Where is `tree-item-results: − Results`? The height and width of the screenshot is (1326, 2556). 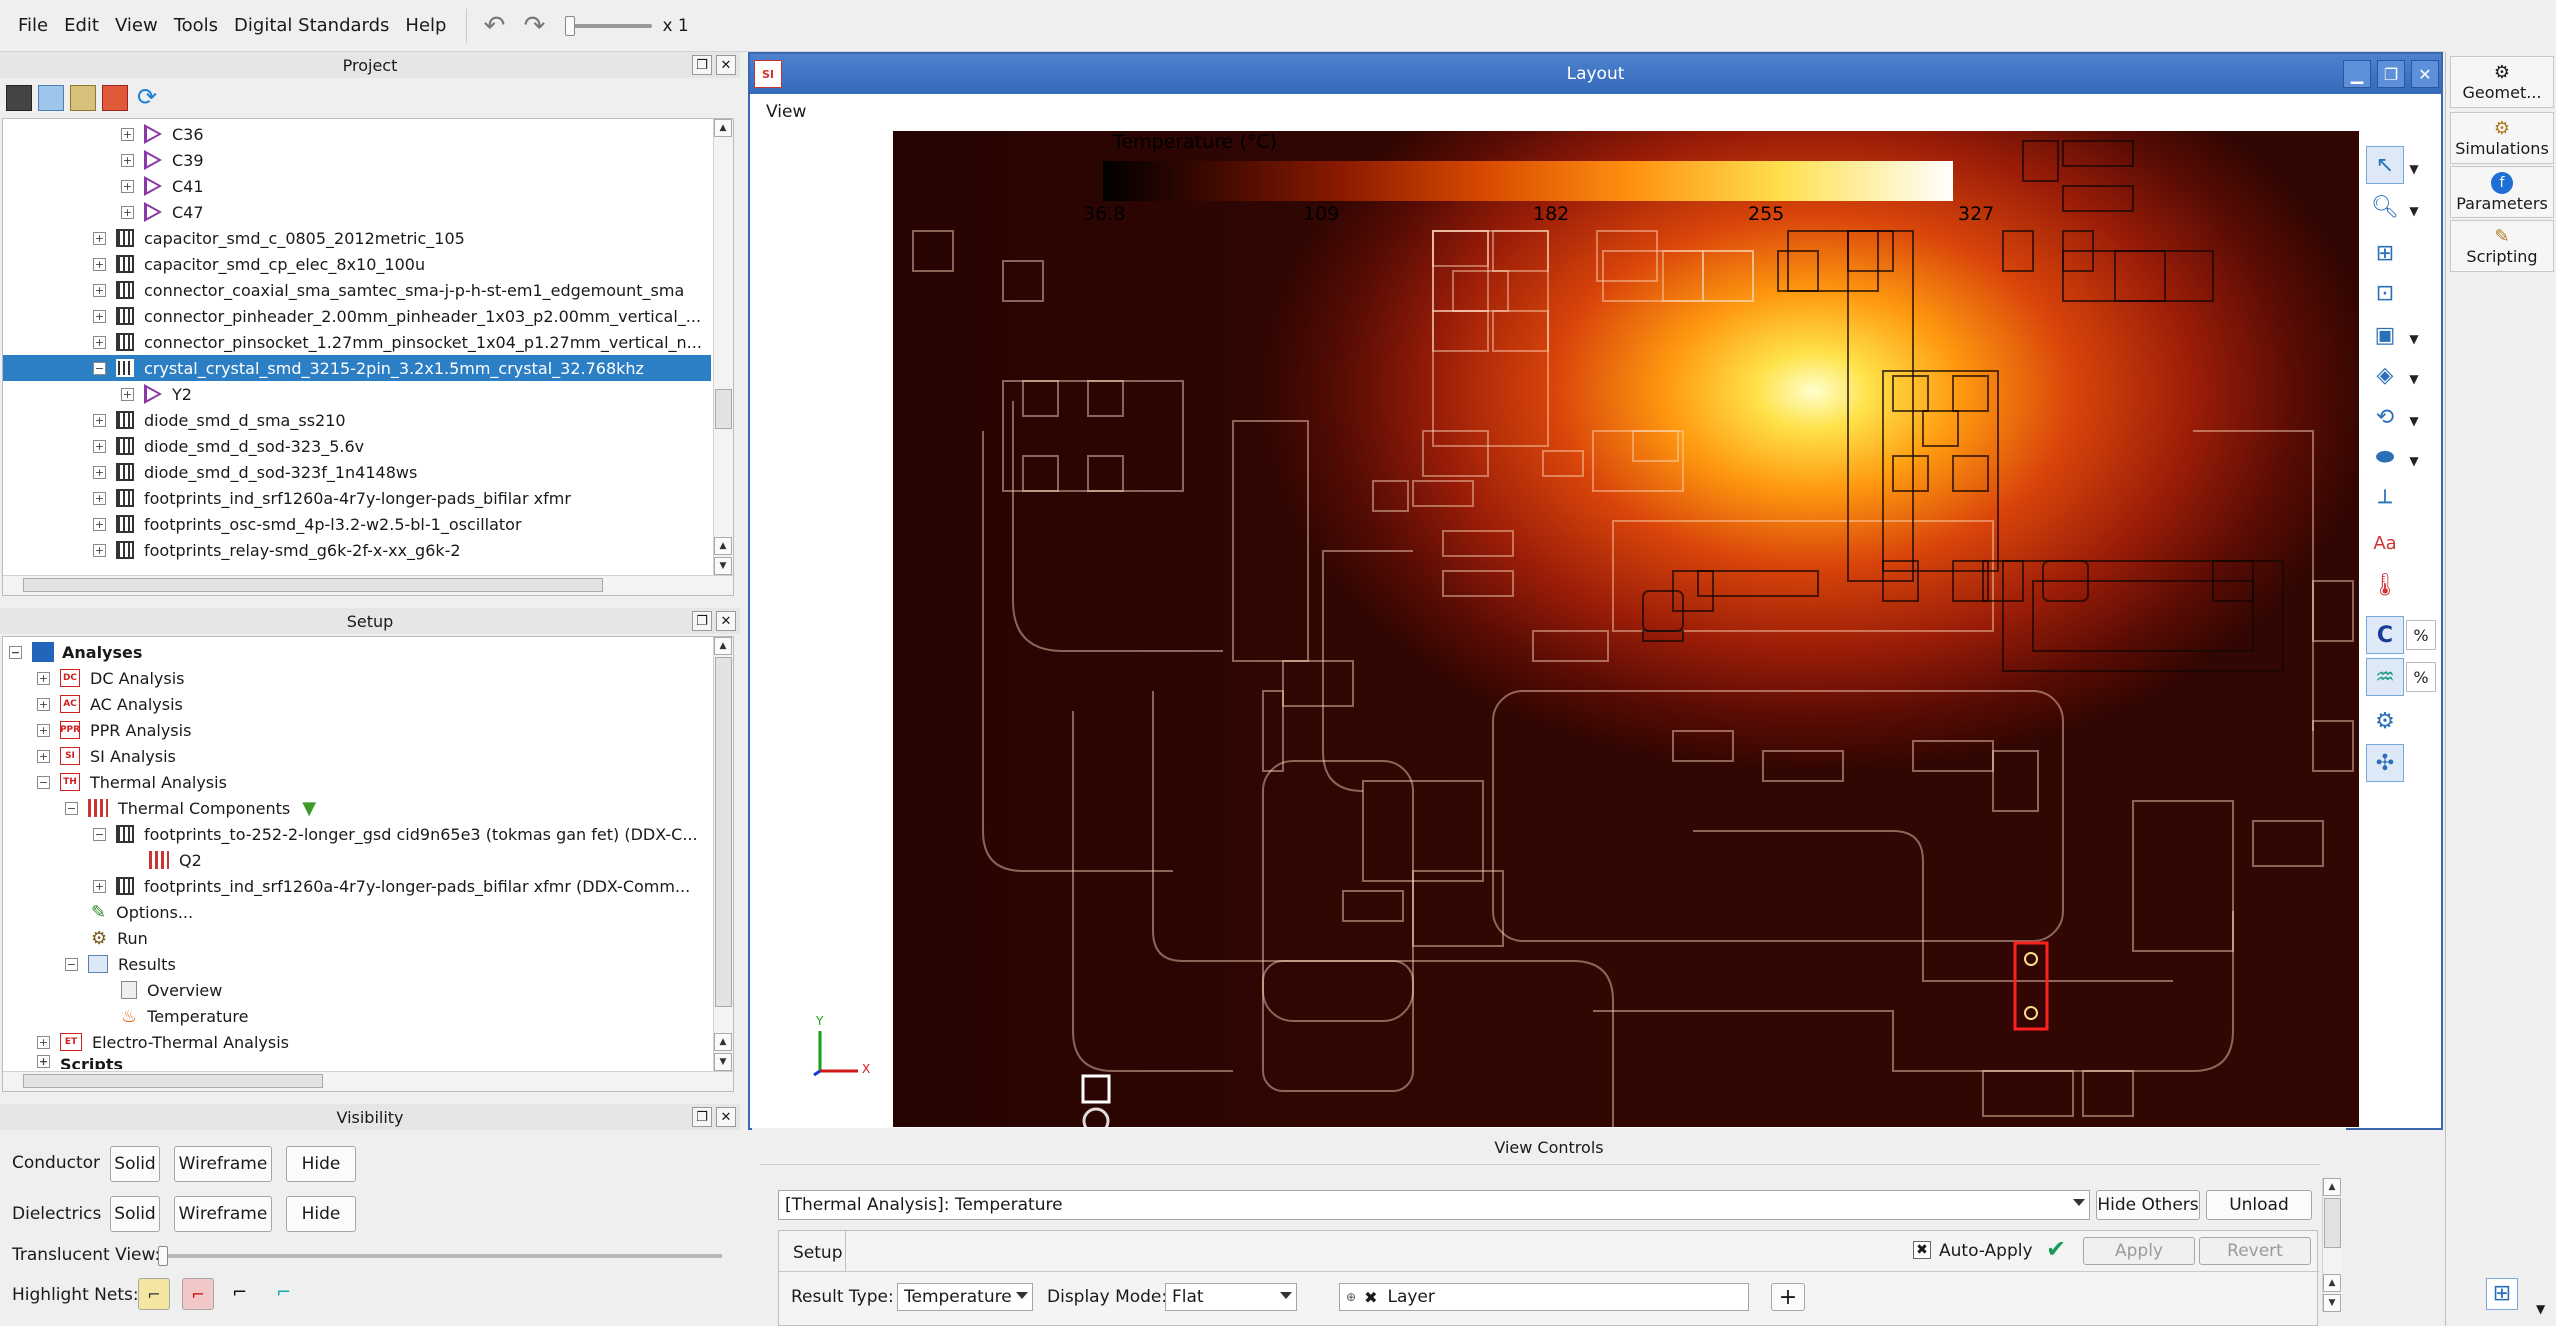
tree-item-results: − Results is located at coordinates (120, 964).